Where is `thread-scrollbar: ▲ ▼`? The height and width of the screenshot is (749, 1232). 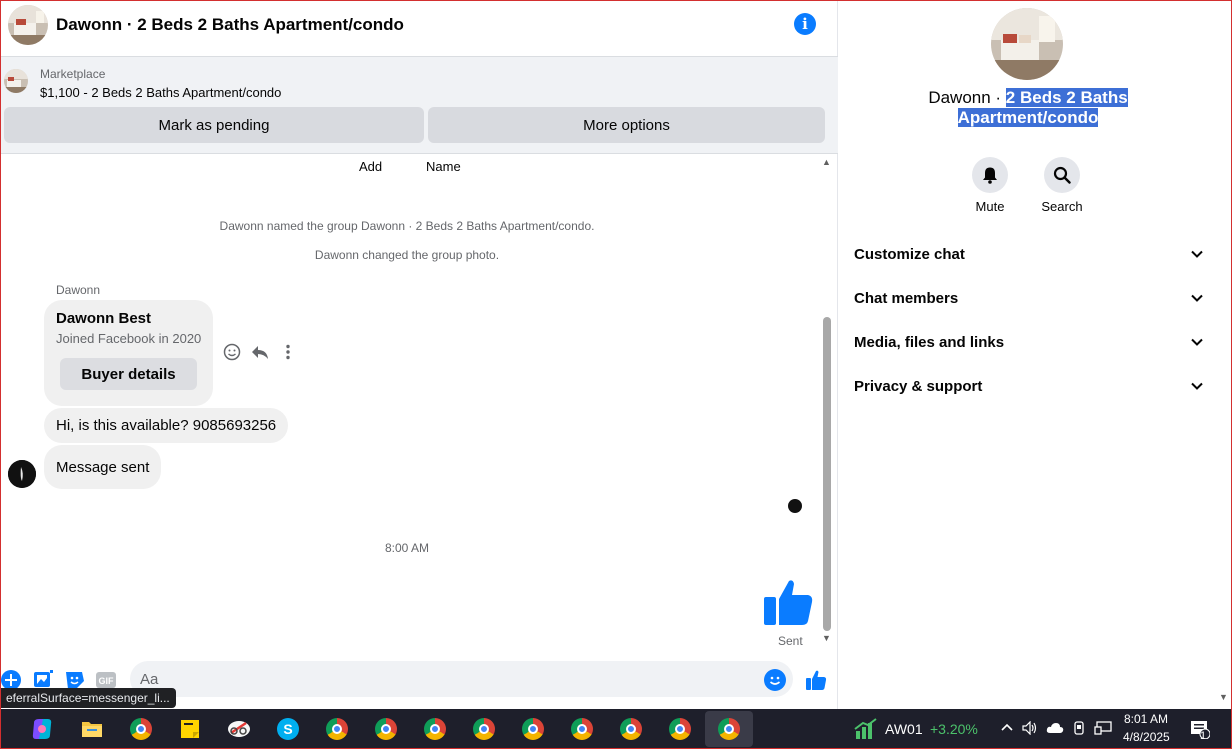
thread-scrollbar: ▲ ▼ is located at coordinates (827, 401).